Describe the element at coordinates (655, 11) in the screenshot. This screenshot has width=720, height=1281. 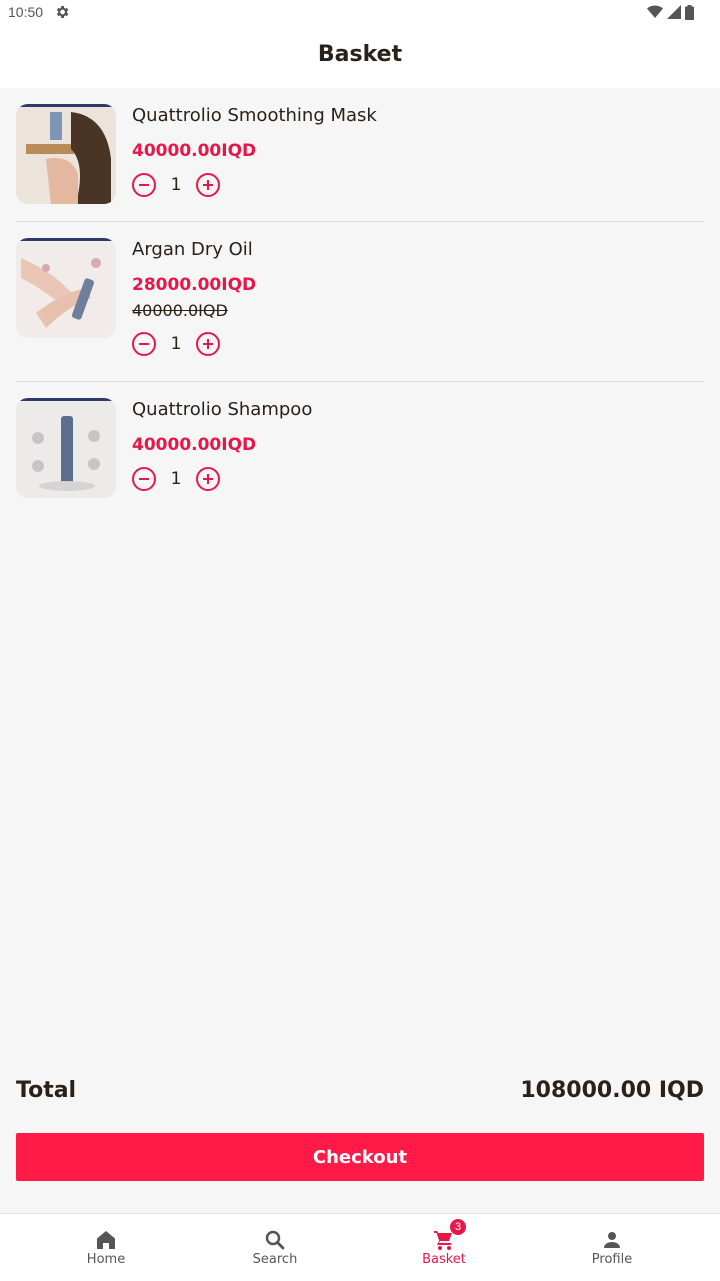
I see `wifi-icon` at that location.